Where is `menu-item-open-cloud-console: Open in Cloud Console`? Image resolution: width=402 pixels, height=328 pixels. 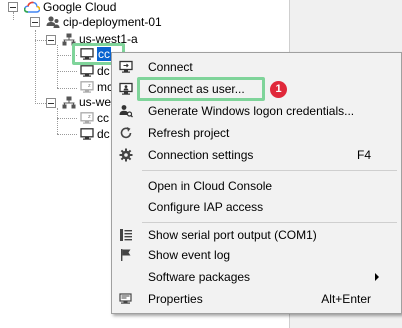 menu-item-open-cloud-console: Open in Cloud Console is located at coordinates (256, 186).